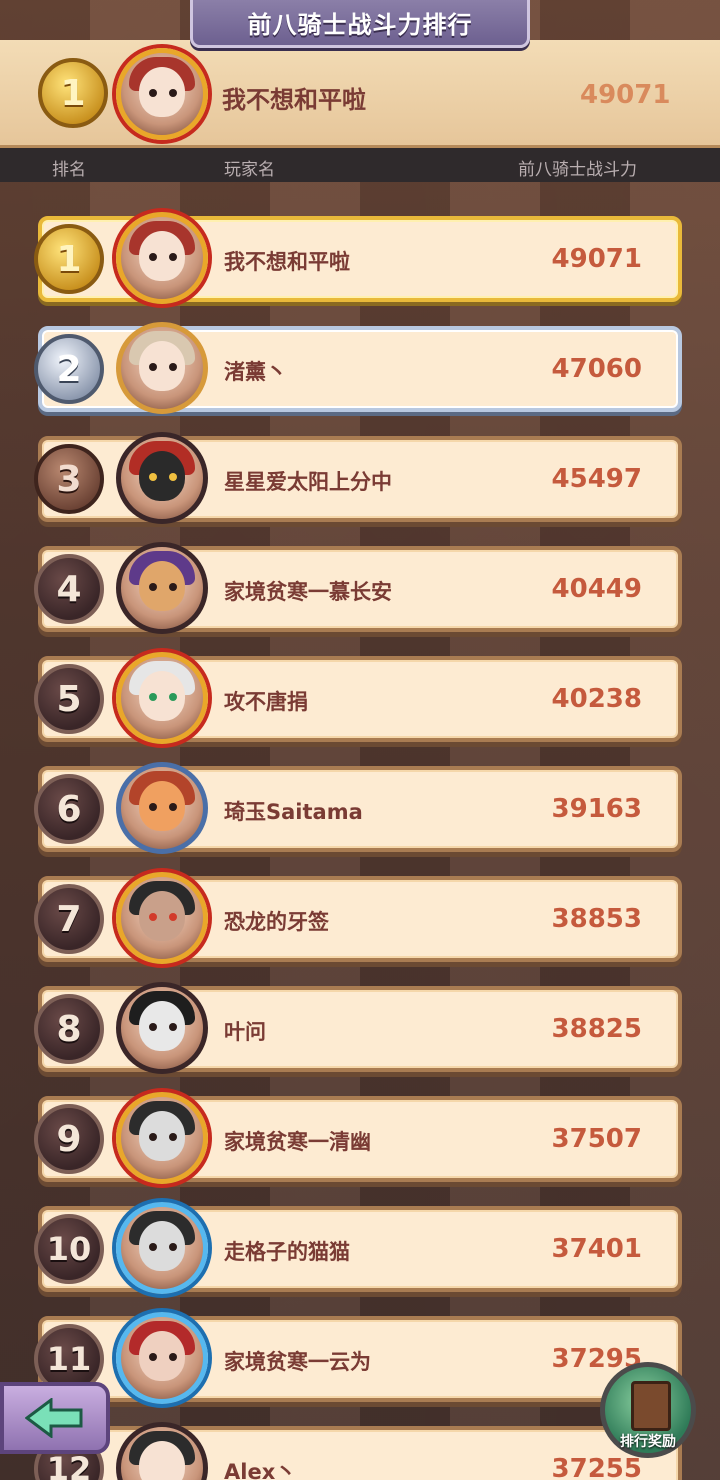 The height and width of the screenshot is (1480, 720). What do you see at coordinates (162, 94) in the screenshot?
I see `my-avatar` at bounding box center [162, 94].